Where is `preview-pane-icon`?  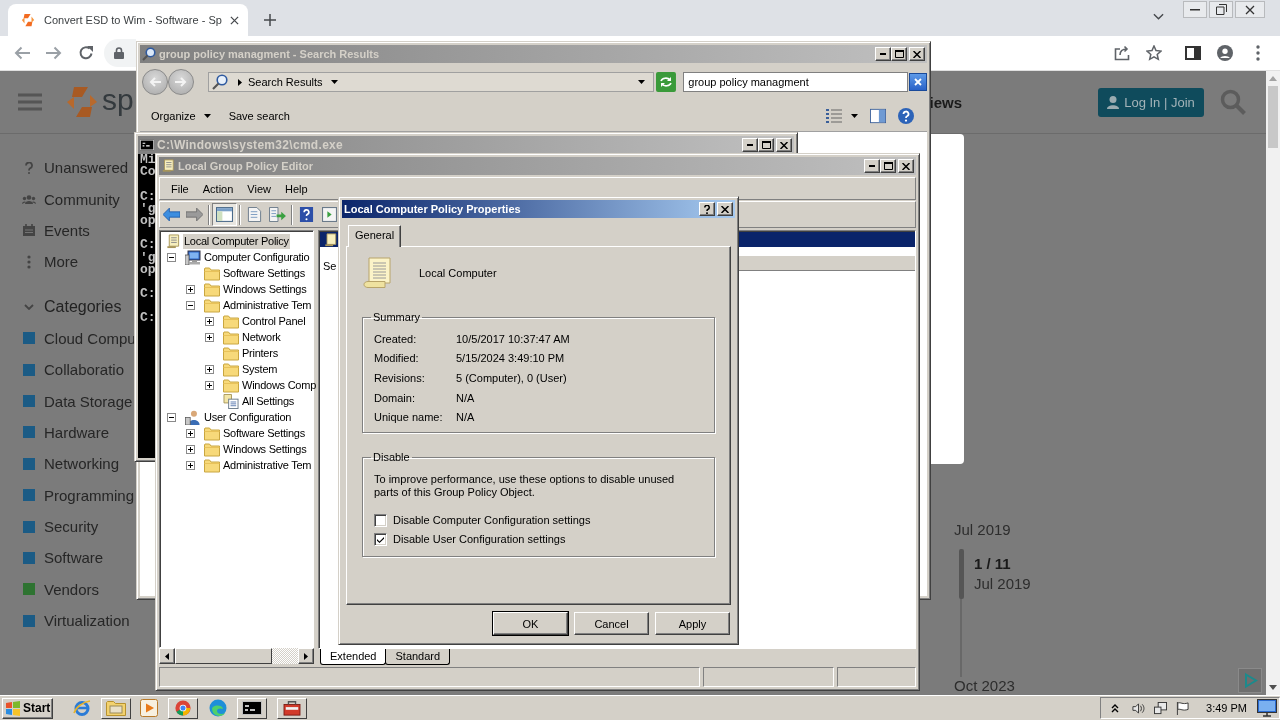 preview-pane-icon is located at coordinates (878, 116).